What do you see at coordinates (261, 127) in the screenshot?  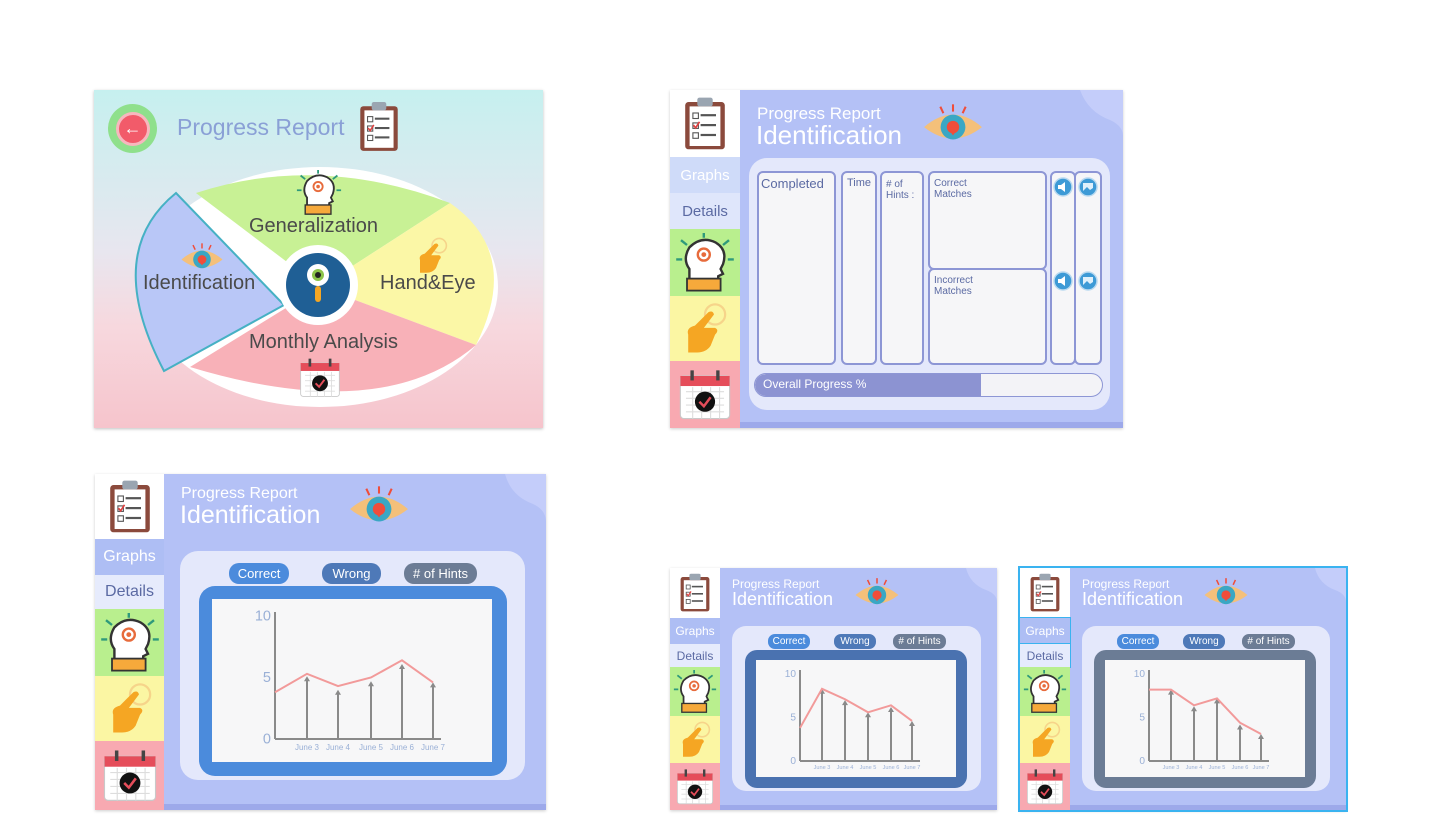 I see `page-title: Progress Report` at bounding box center [261, 127].